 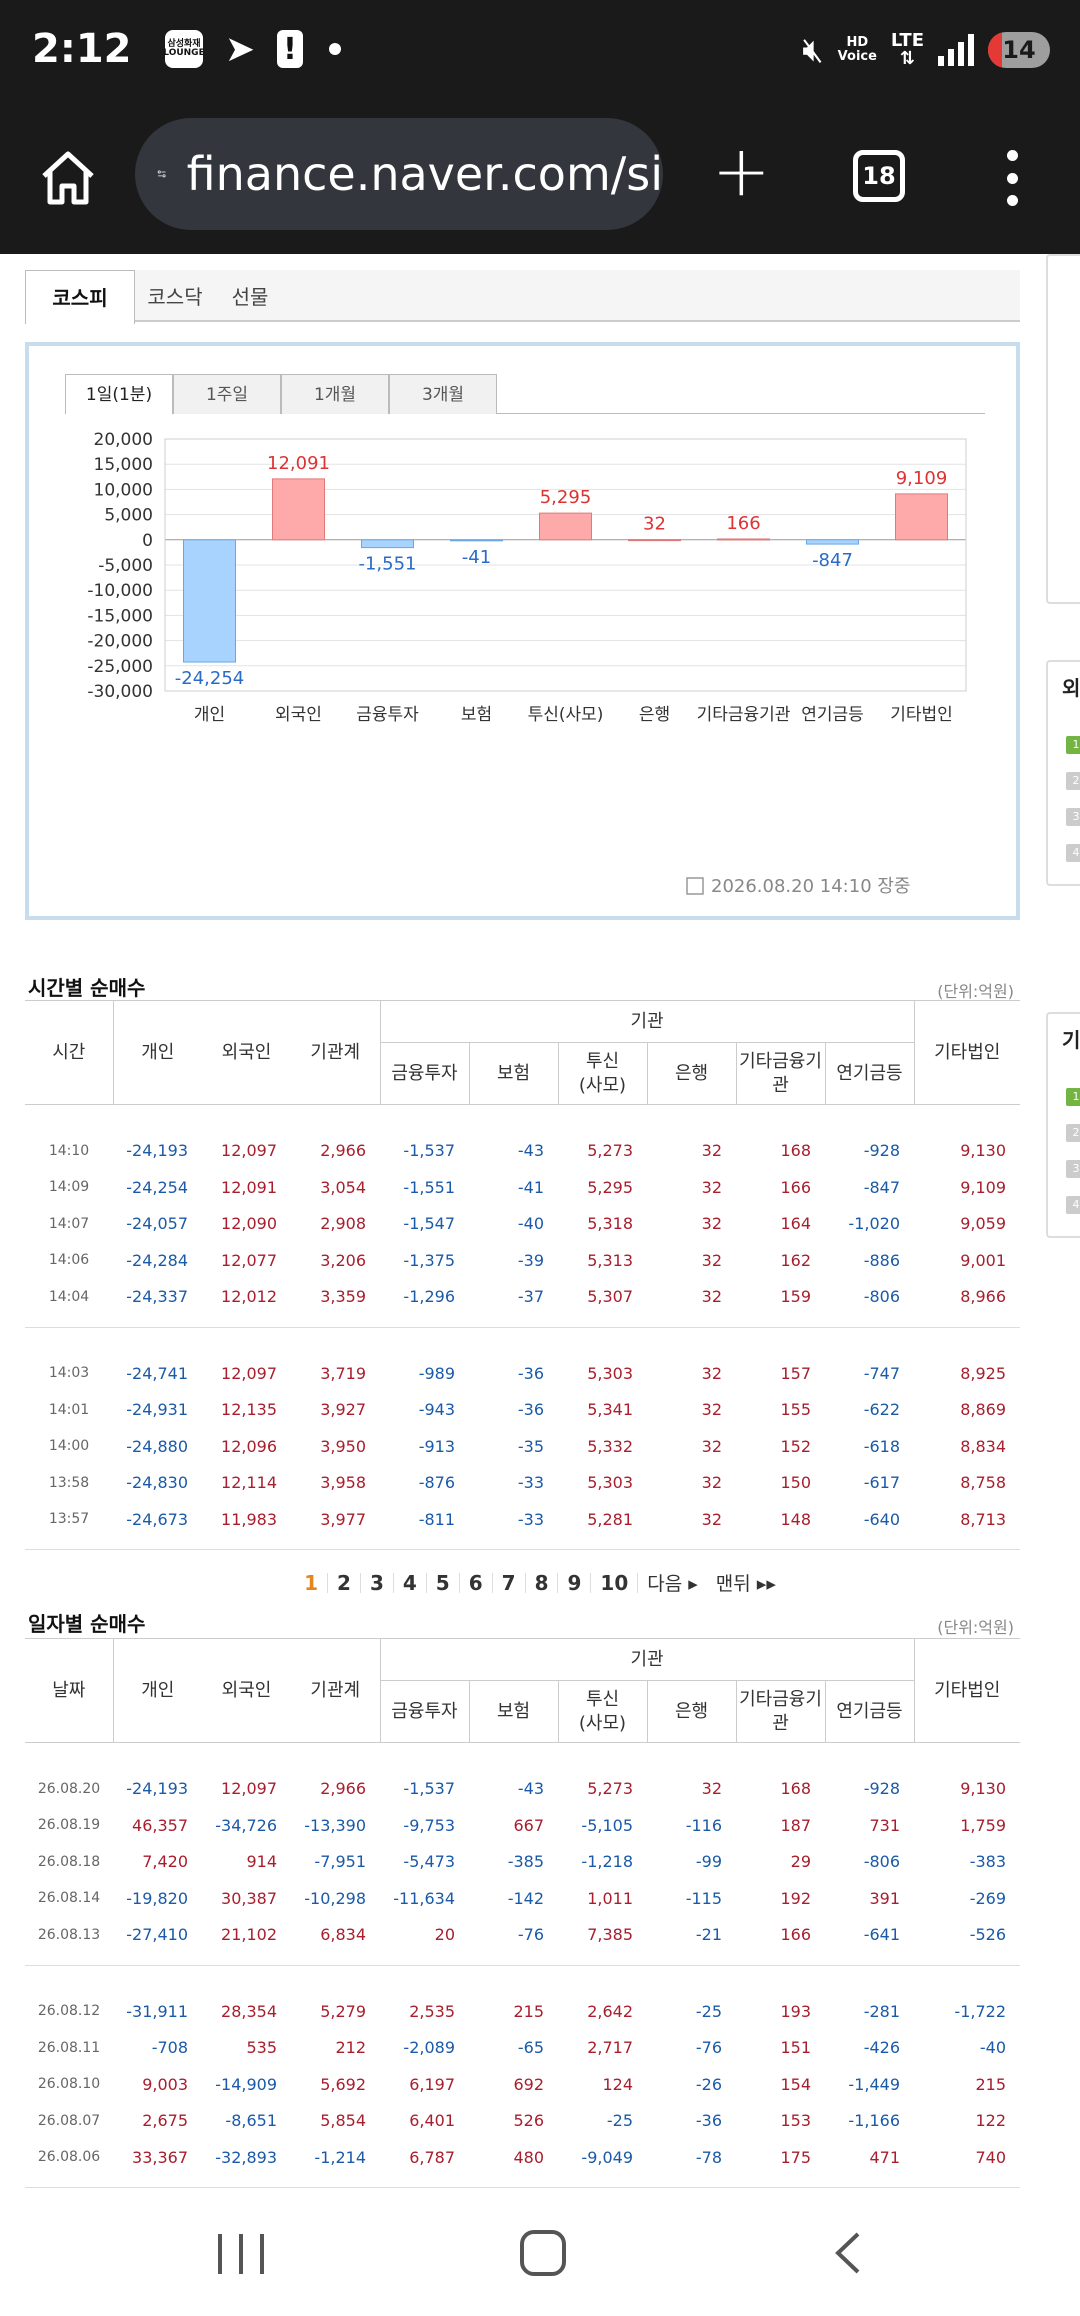 I want to click on cell-value: -913, so click(x=436, y=1446).